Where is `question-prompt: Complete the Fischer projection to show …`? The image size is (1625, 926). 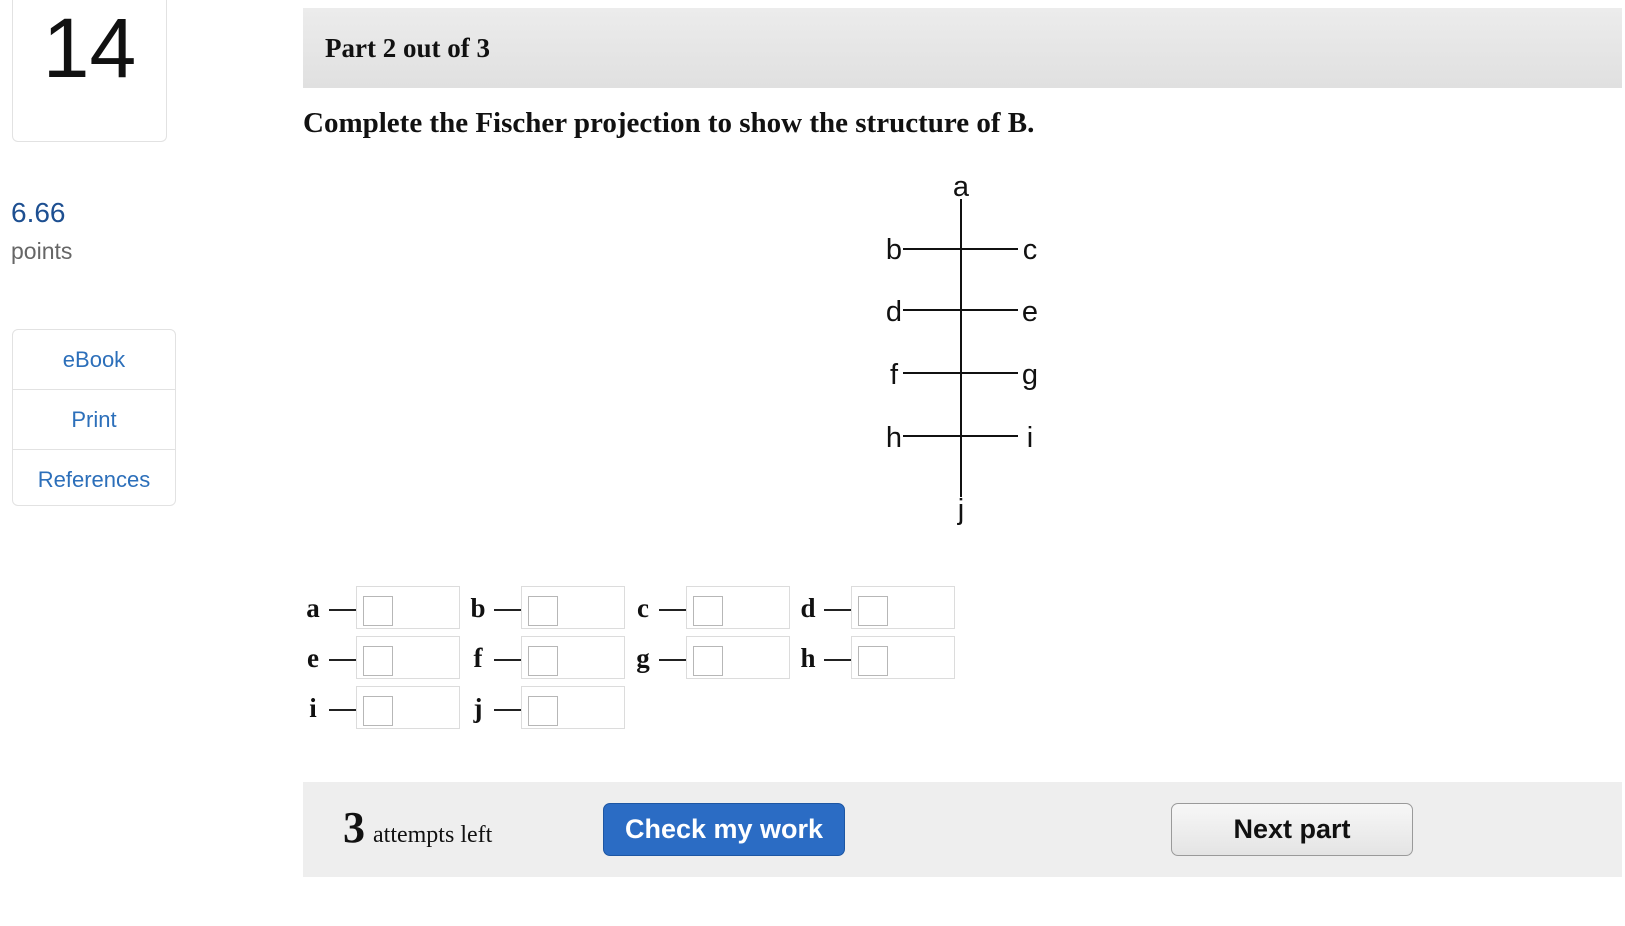 question-prompt: Complete the Fischer projection to show … is located at coordinates (669, 123).